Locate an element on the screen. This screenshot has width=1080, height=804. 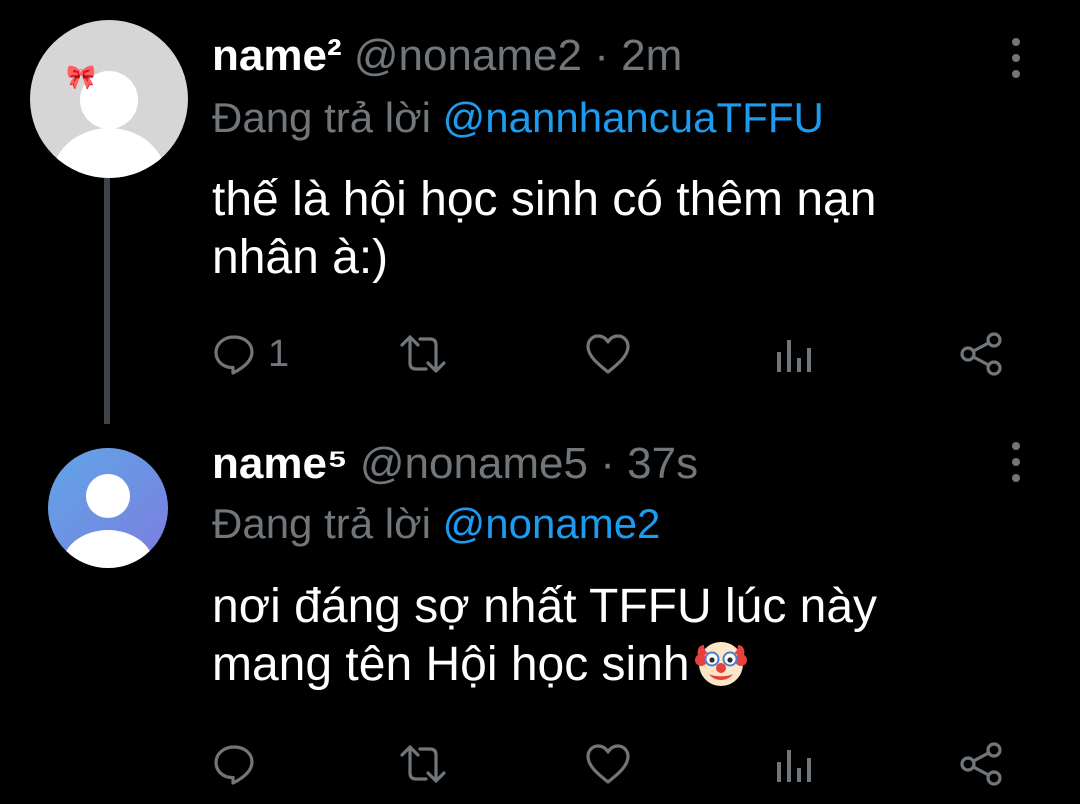
tweet-actions: 1 is located at coordinates (622, 354).